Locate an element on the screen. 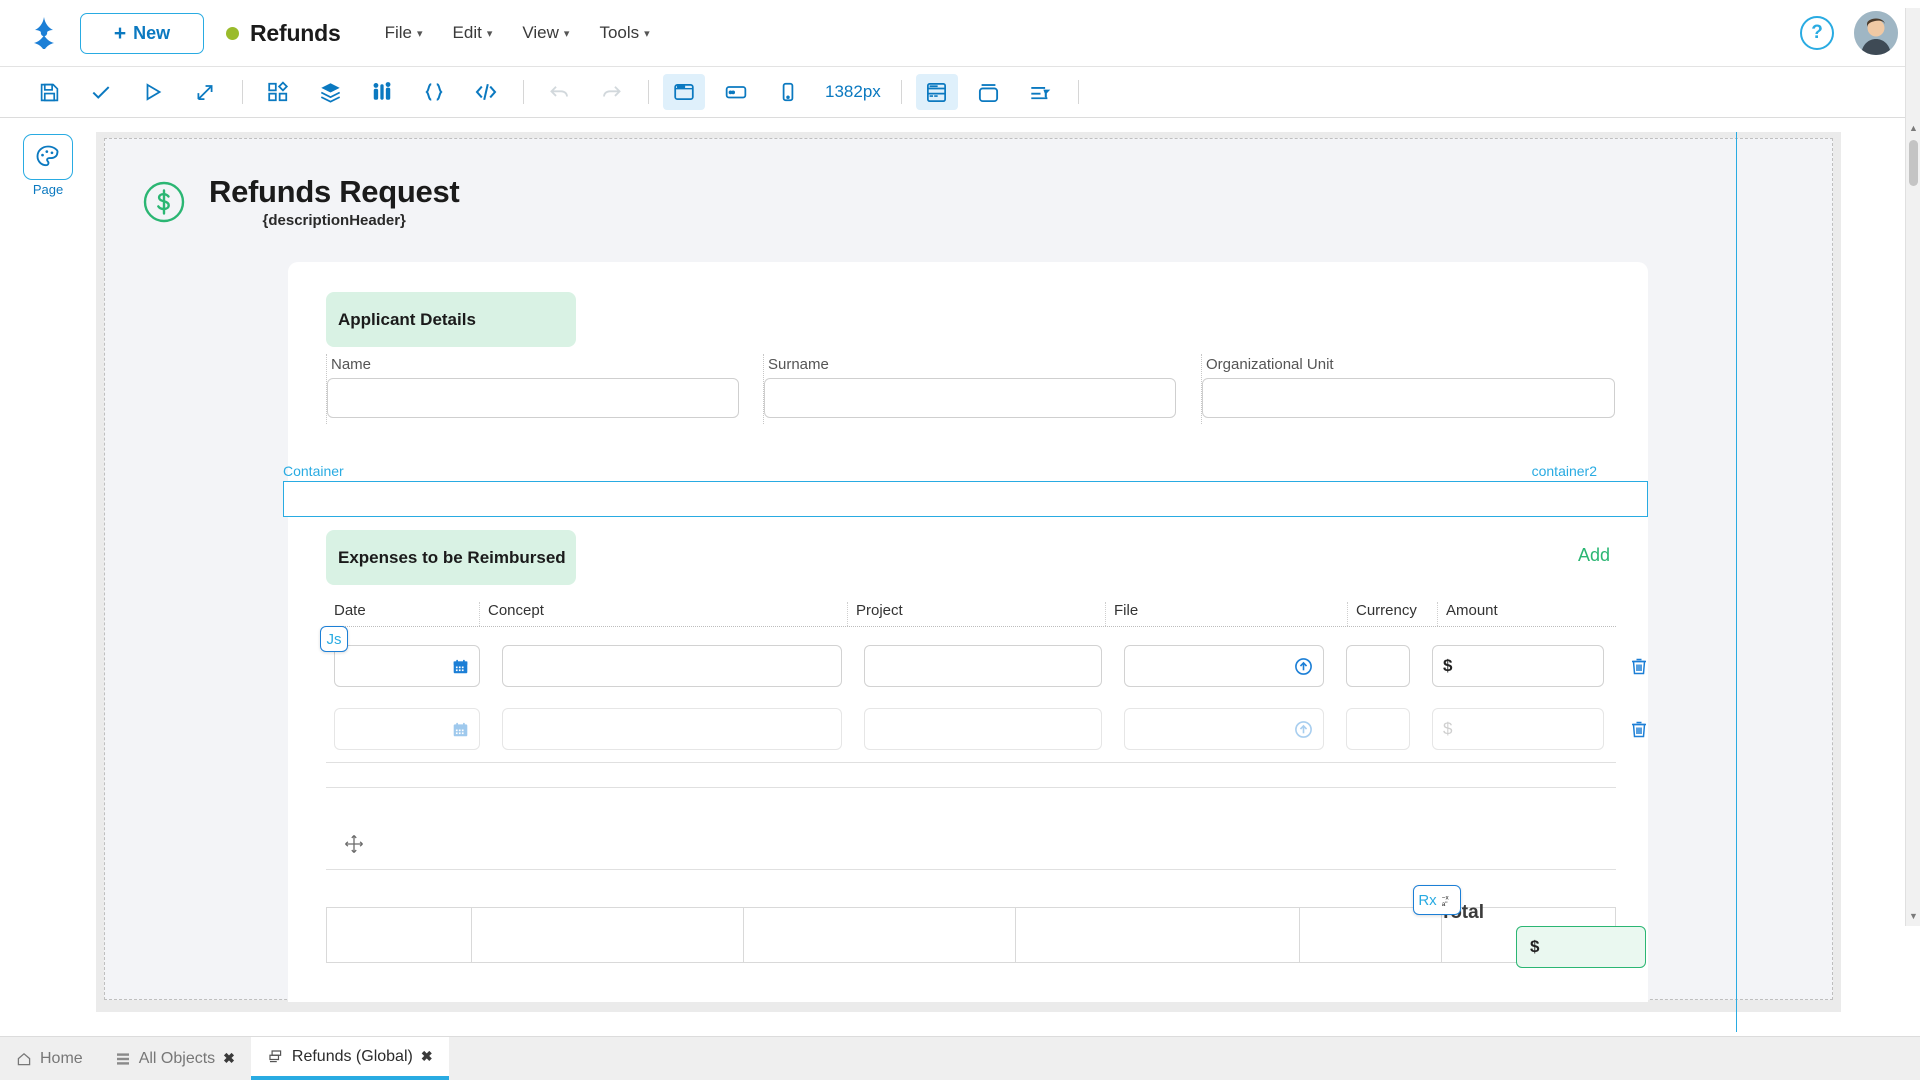  tab-all-objects: All Objects ✖ is located at coordinates (175, 1058).